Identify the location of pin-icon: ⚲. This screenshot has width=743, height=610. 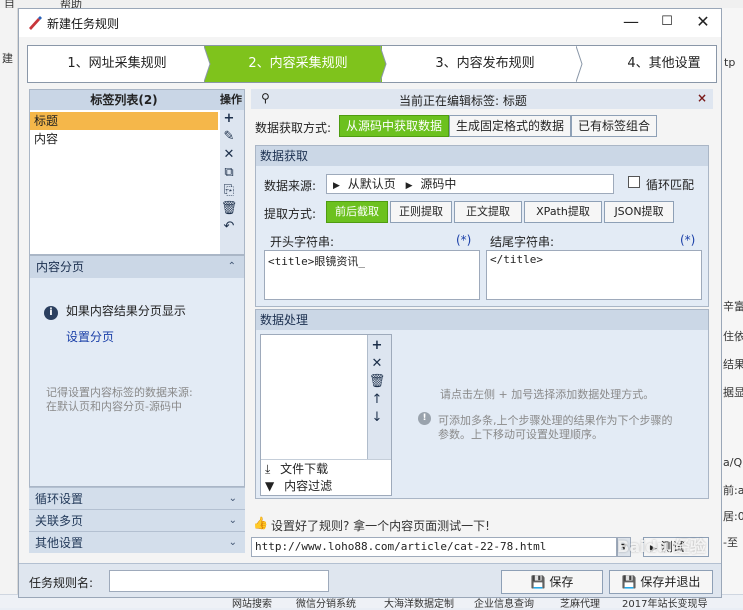
(265, 98).